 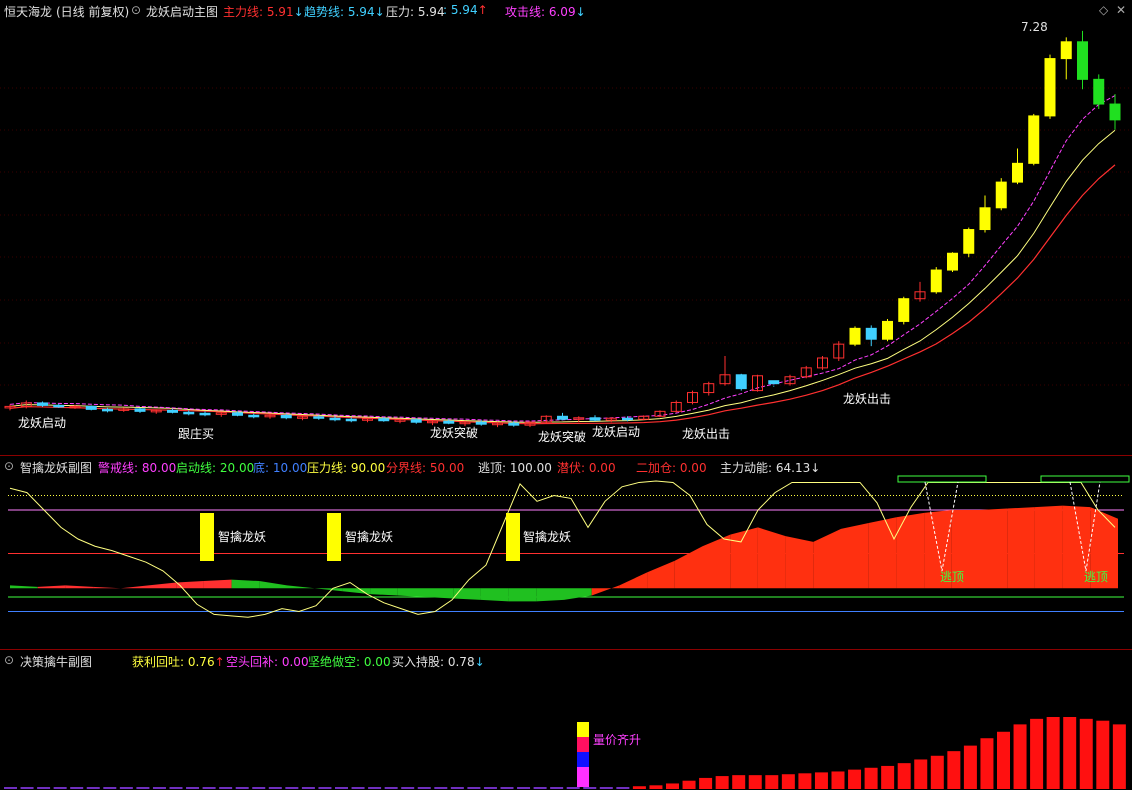 What do you see at coordinates (616, 432) in the screenshot?
I see `signal-start-2: 龙妖启动` at bounding box center [616, 432].